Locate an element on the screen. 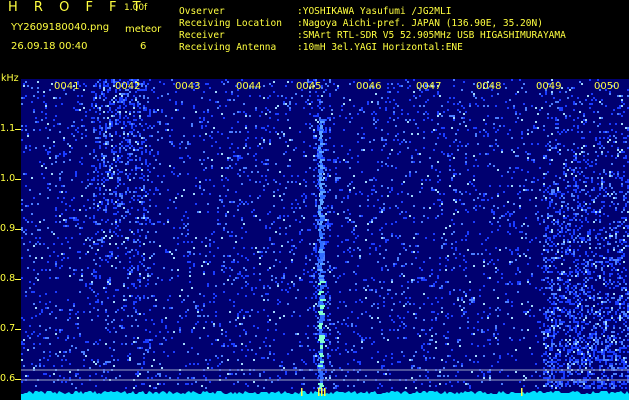  datetime-label: 26.09.18 00:40 is located at coordinates (49, 46).